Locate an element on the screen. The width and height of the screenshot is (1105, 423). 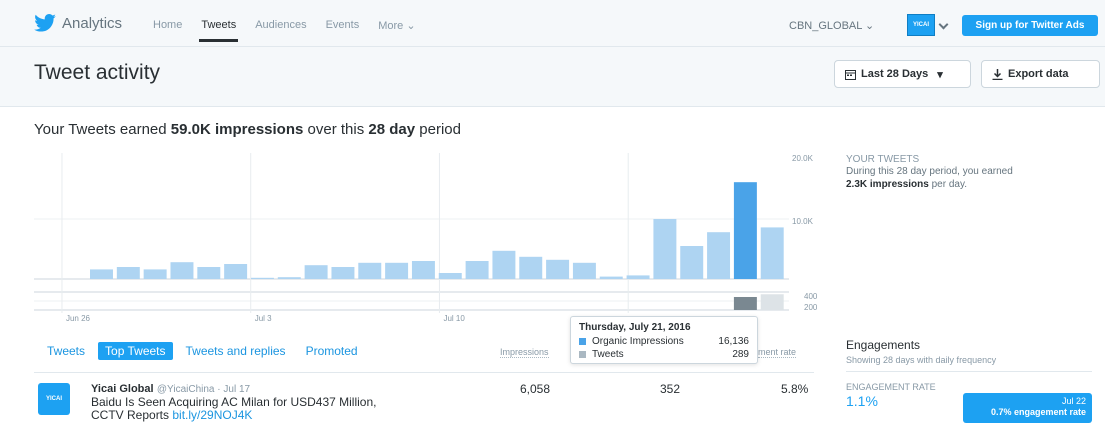
export-data-label: Export data is located at coordinates (1038, 74).